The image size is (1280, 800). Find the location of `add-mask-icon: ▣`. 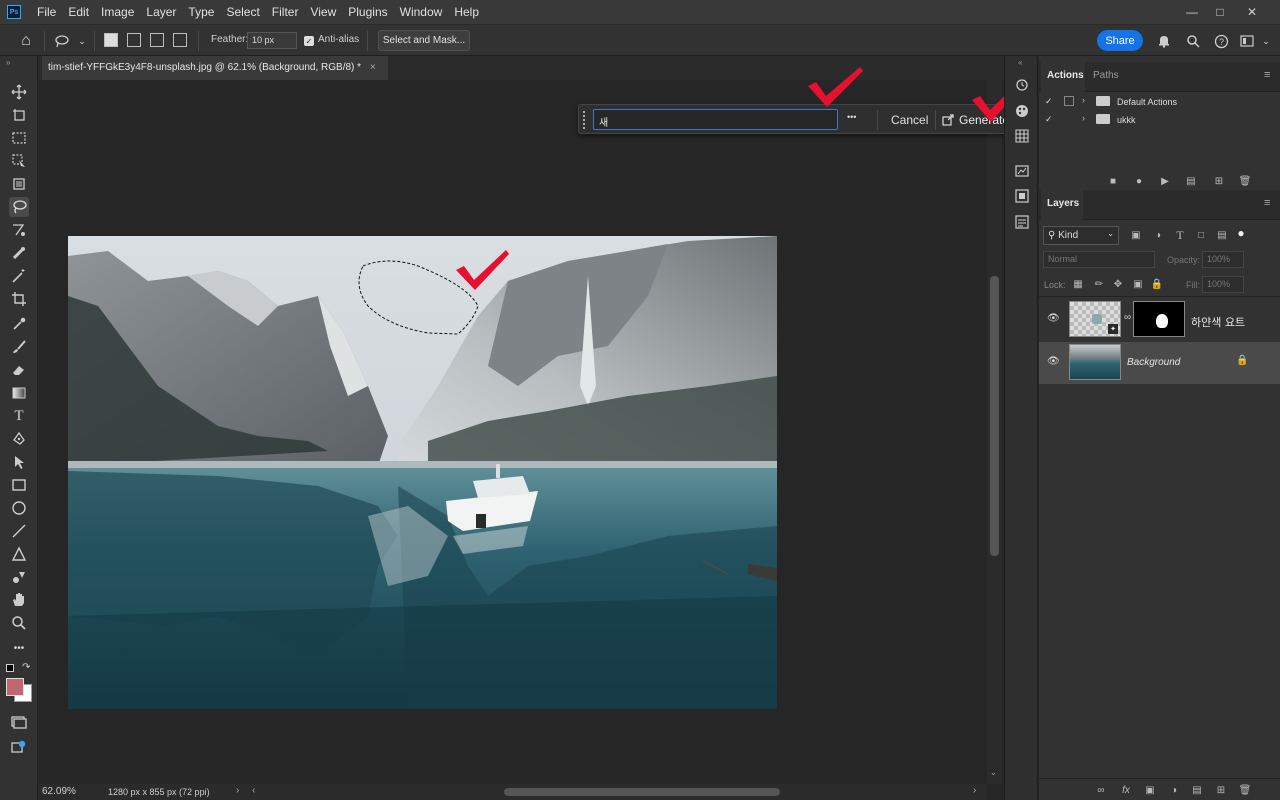

add-mask-icon: ▣ is located at coordinates (1150, 790).